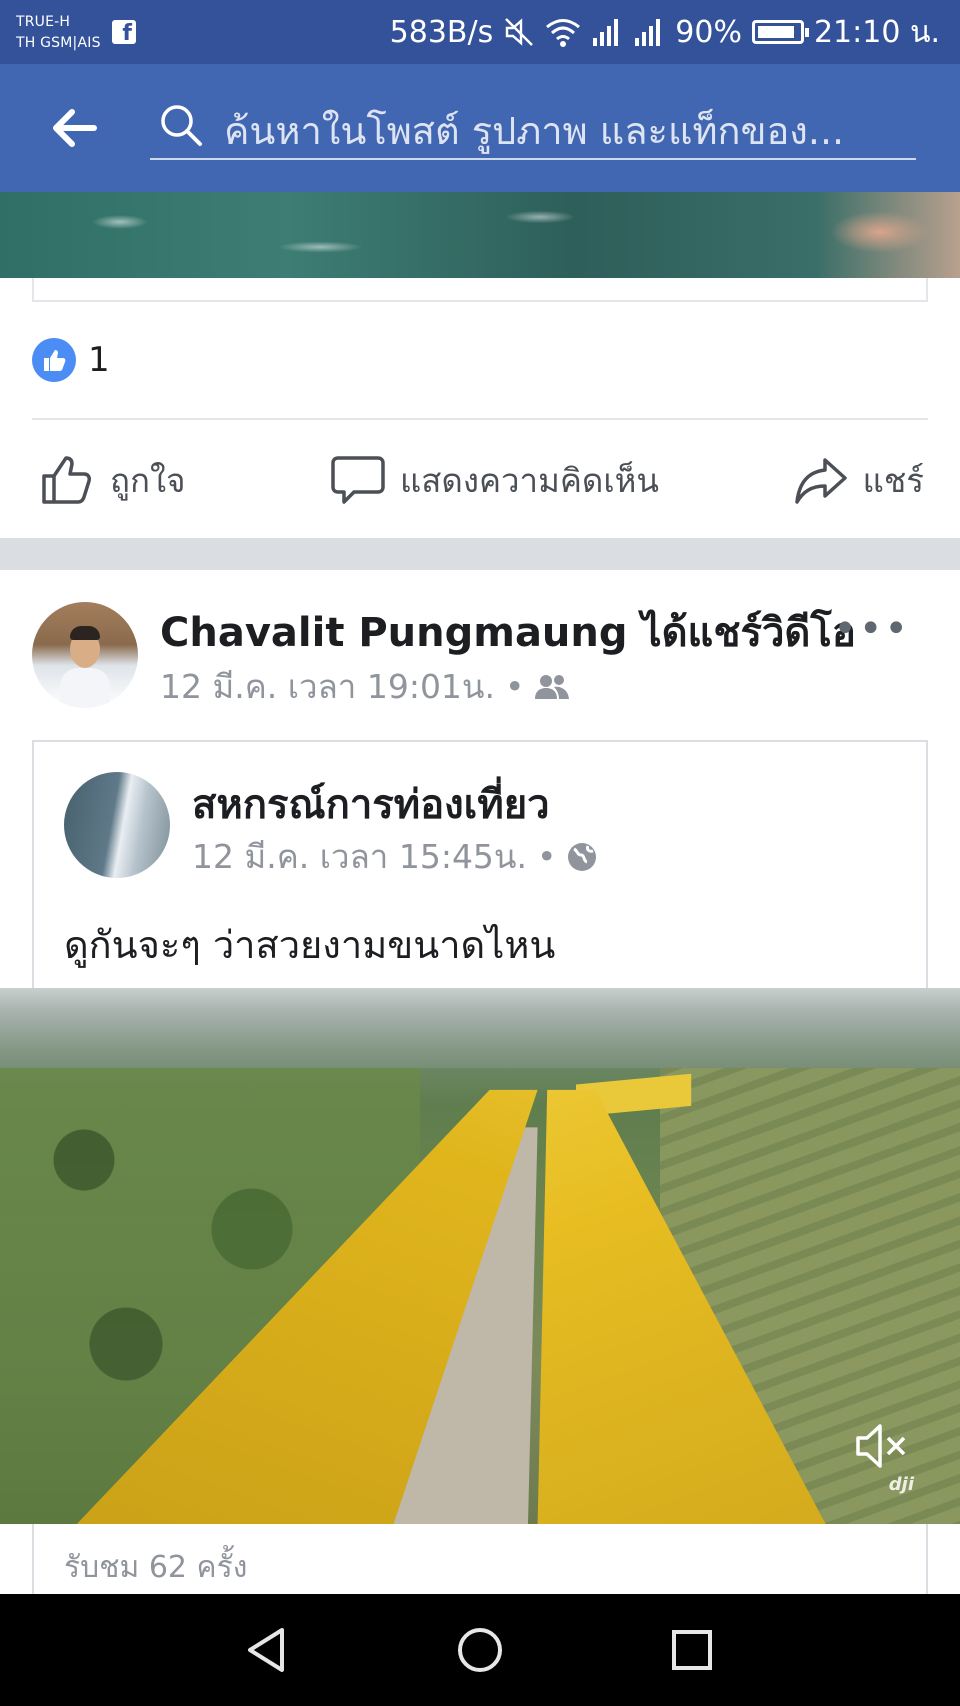 This screenshot has height=1706, width=960. What do you see at coordinates (893, 480) in the screenshot?
I see `share-label: แชร์` at bounding box center [893, 480].